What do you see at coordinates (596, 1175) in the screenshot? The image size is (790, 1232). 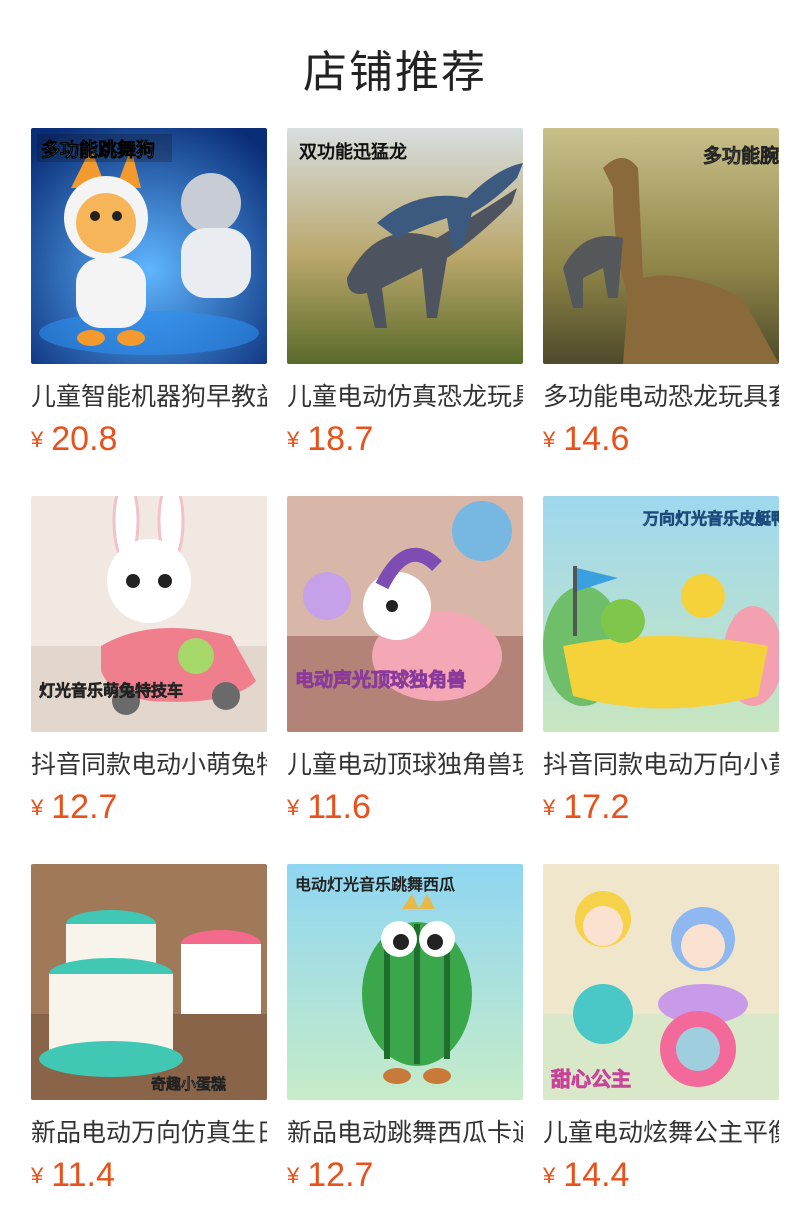 I see `price-amount: 14.4` at bounding box center [596, 1175].